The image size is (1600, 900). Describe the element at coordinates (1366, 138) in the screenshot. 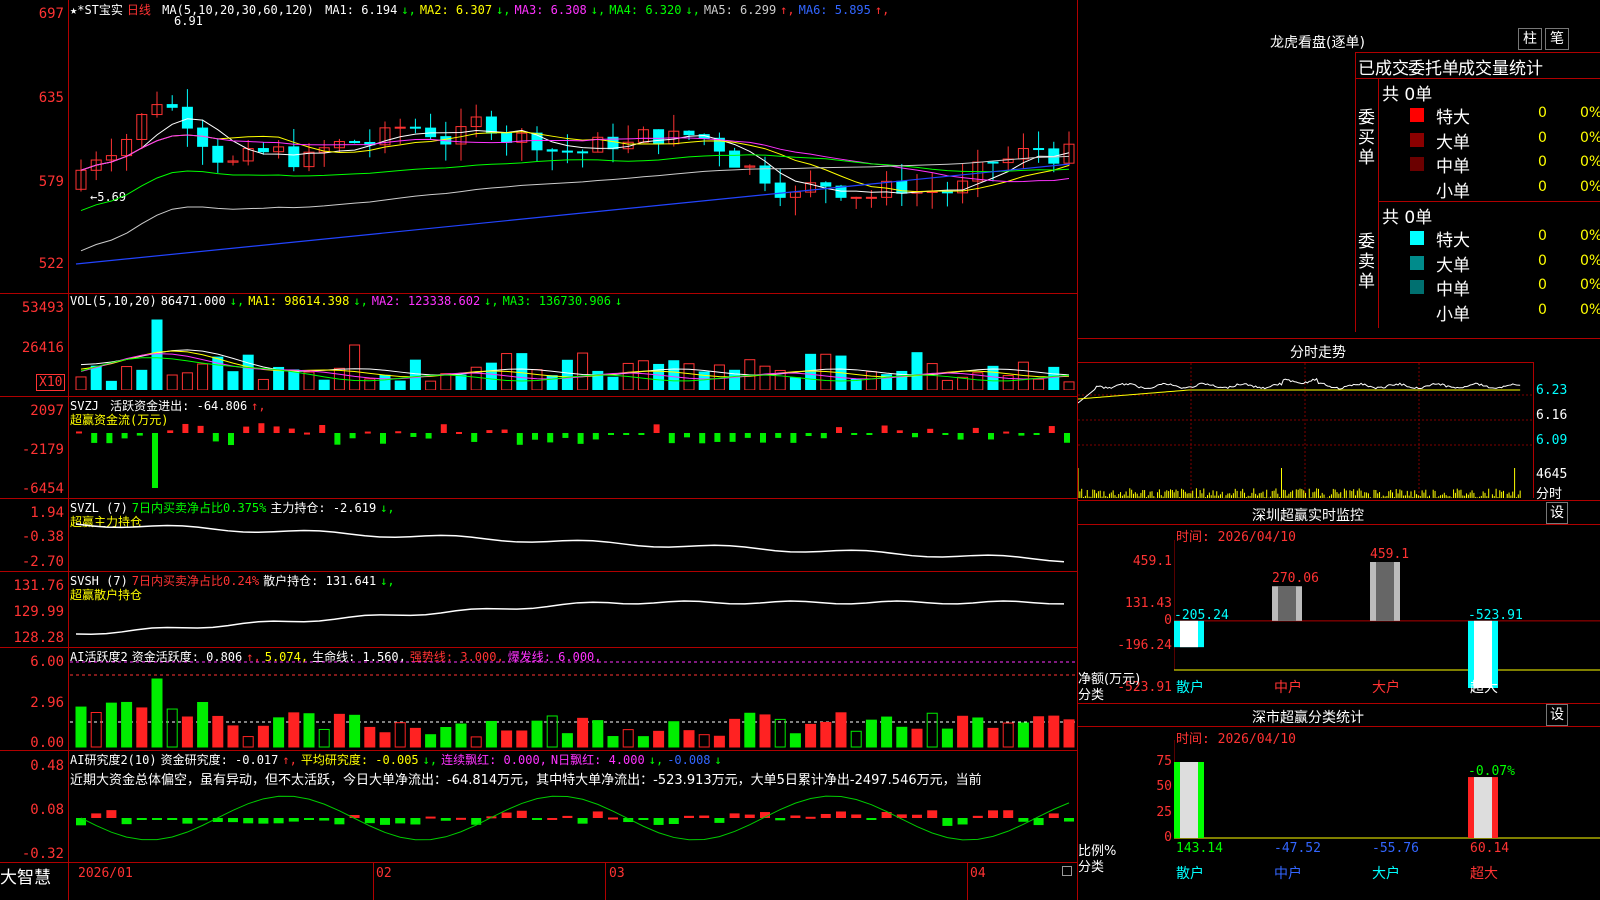

I see `buy-side-label: 委买单` at that location.